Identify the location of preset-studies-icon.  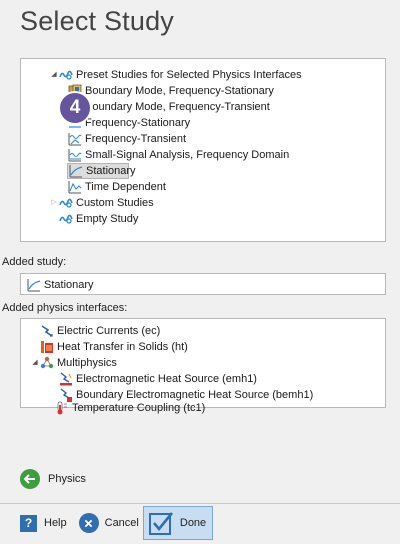
(66, 75).